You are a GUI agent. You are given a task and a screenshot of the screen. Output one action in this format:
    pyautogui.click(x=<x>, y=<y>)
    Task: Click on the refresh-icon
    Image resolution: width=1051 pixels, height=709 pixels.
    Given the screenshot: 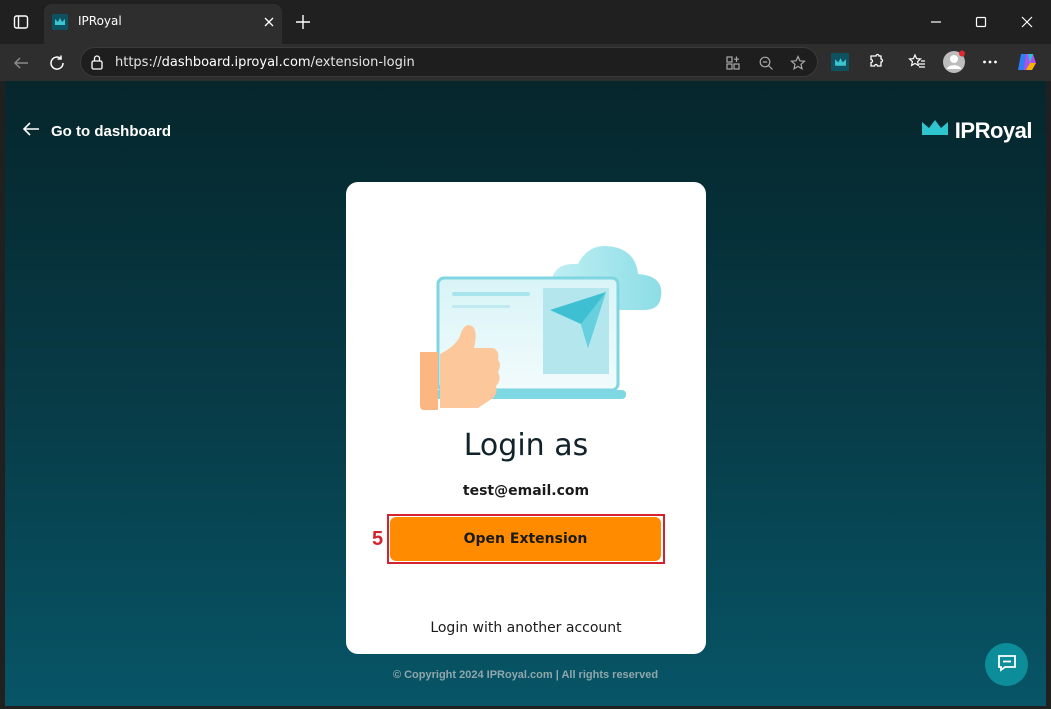 What is the action you would take?
    pyautogui.click(x=57, y=63)
    